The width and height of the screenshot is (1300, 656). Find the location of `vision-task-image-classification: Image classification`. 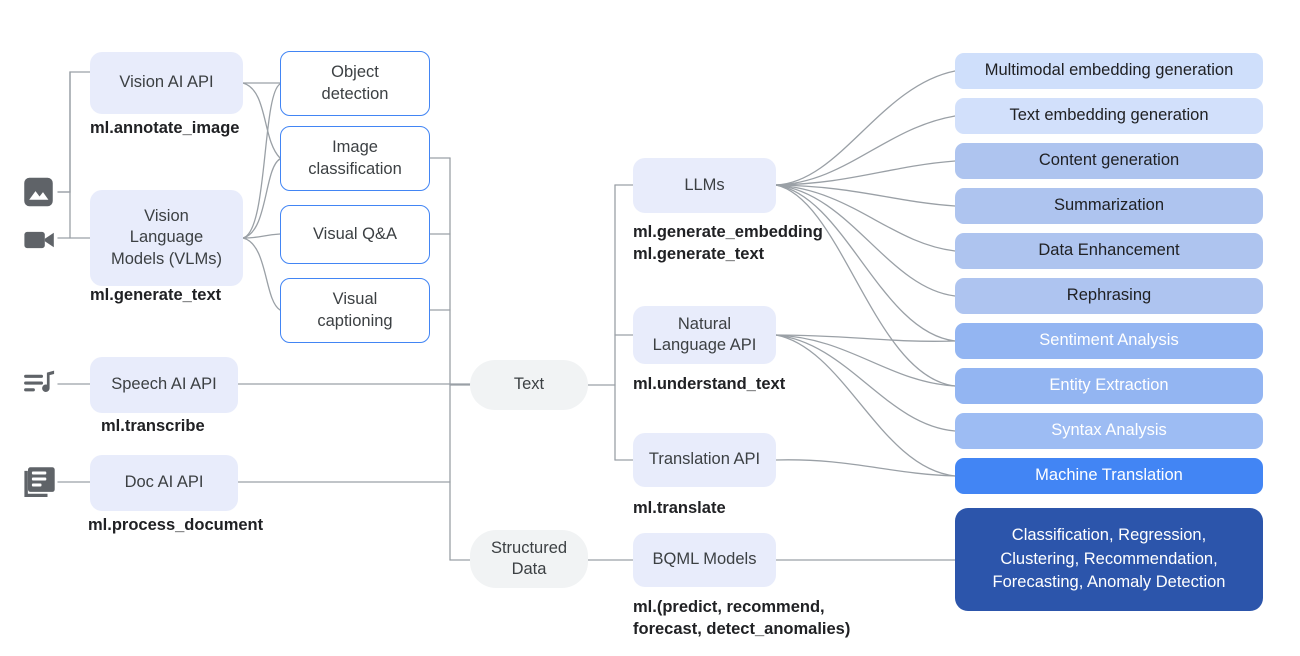

vision-task-image-classification: Image classification is located at coordinates (355, 158).